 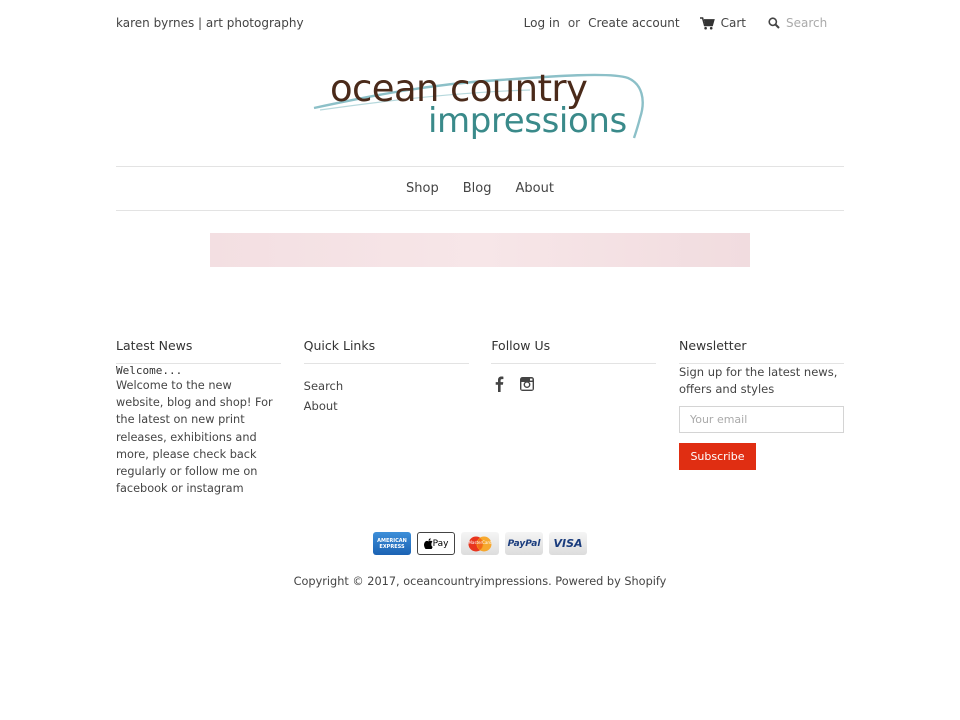 What do you see at coordinates (535, 188) in the screenshot?
I see `nav-about: About` at bounding box center [535, 188].